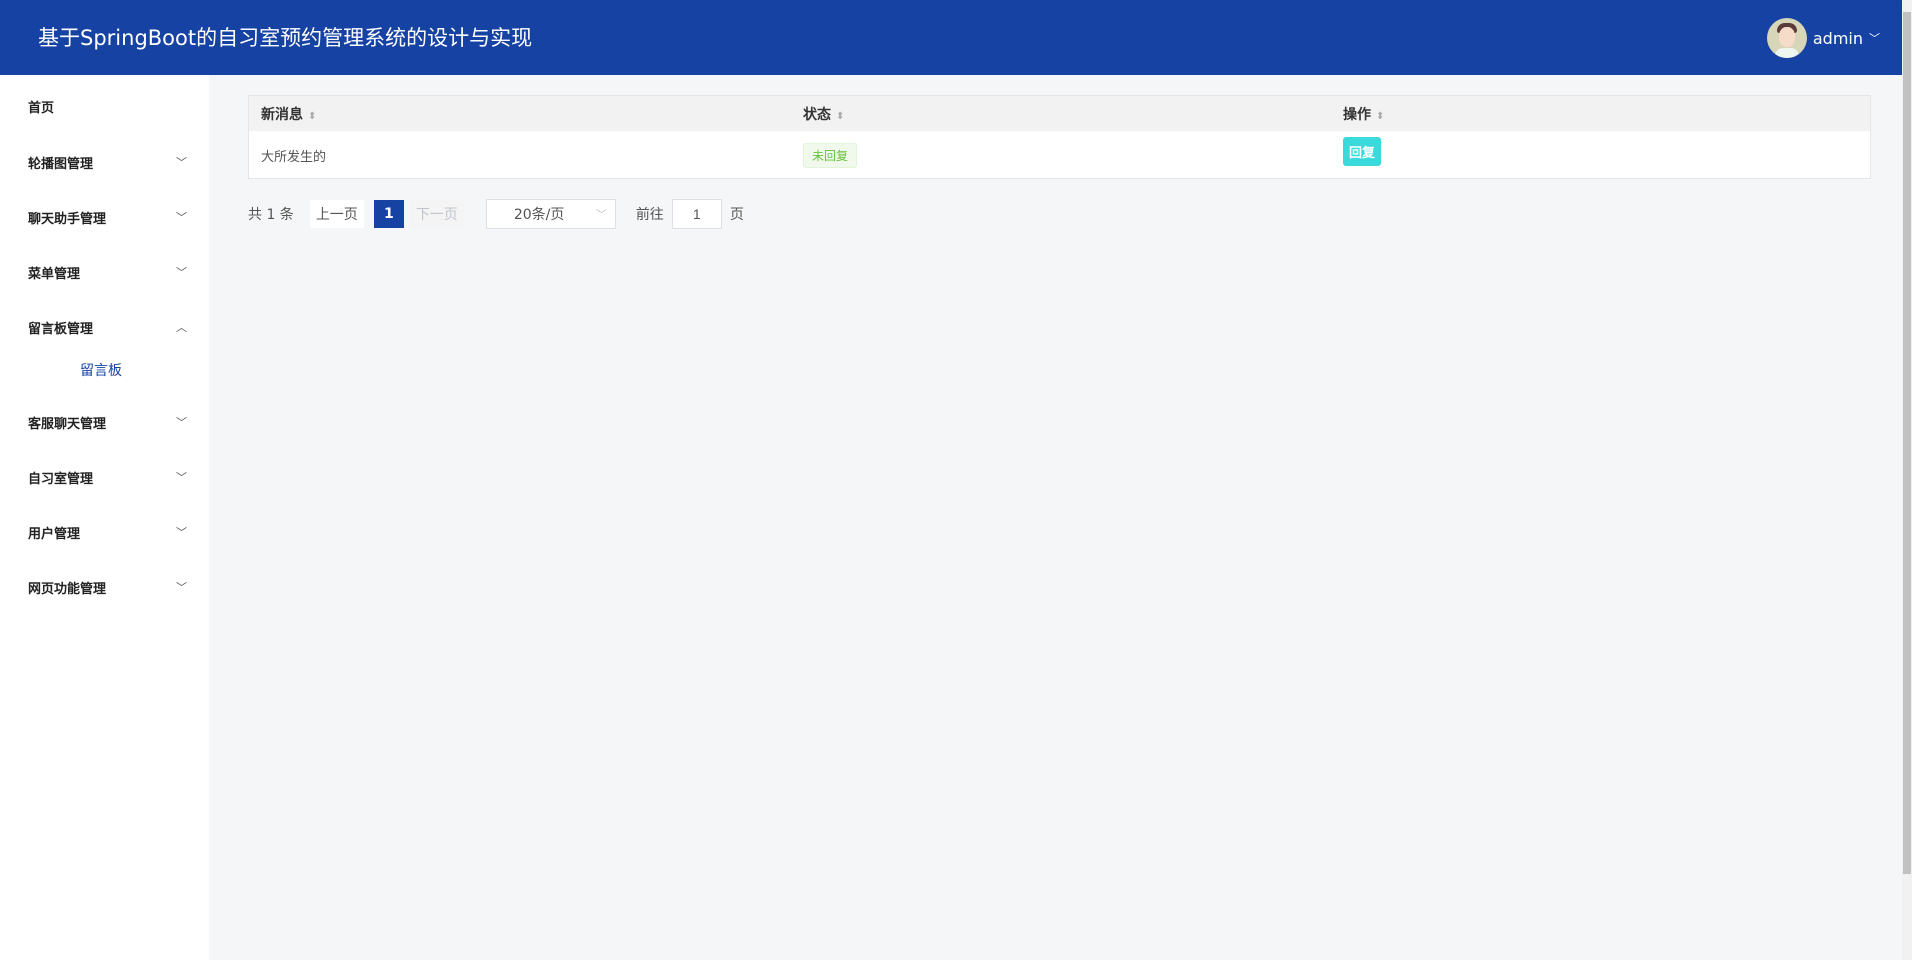 The height and width of the screenshot is (960, 1912). Describe the element at coordinates (104, 477) in the screenshot. I see `sidebar-item-study-room: 自习室管理 ﹀` at that location.